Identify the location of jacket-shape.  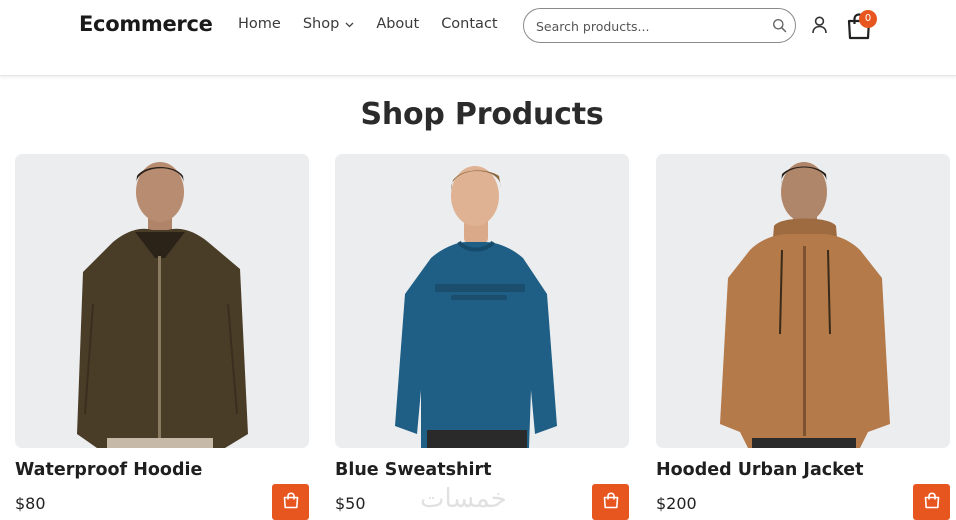
(162, 338).